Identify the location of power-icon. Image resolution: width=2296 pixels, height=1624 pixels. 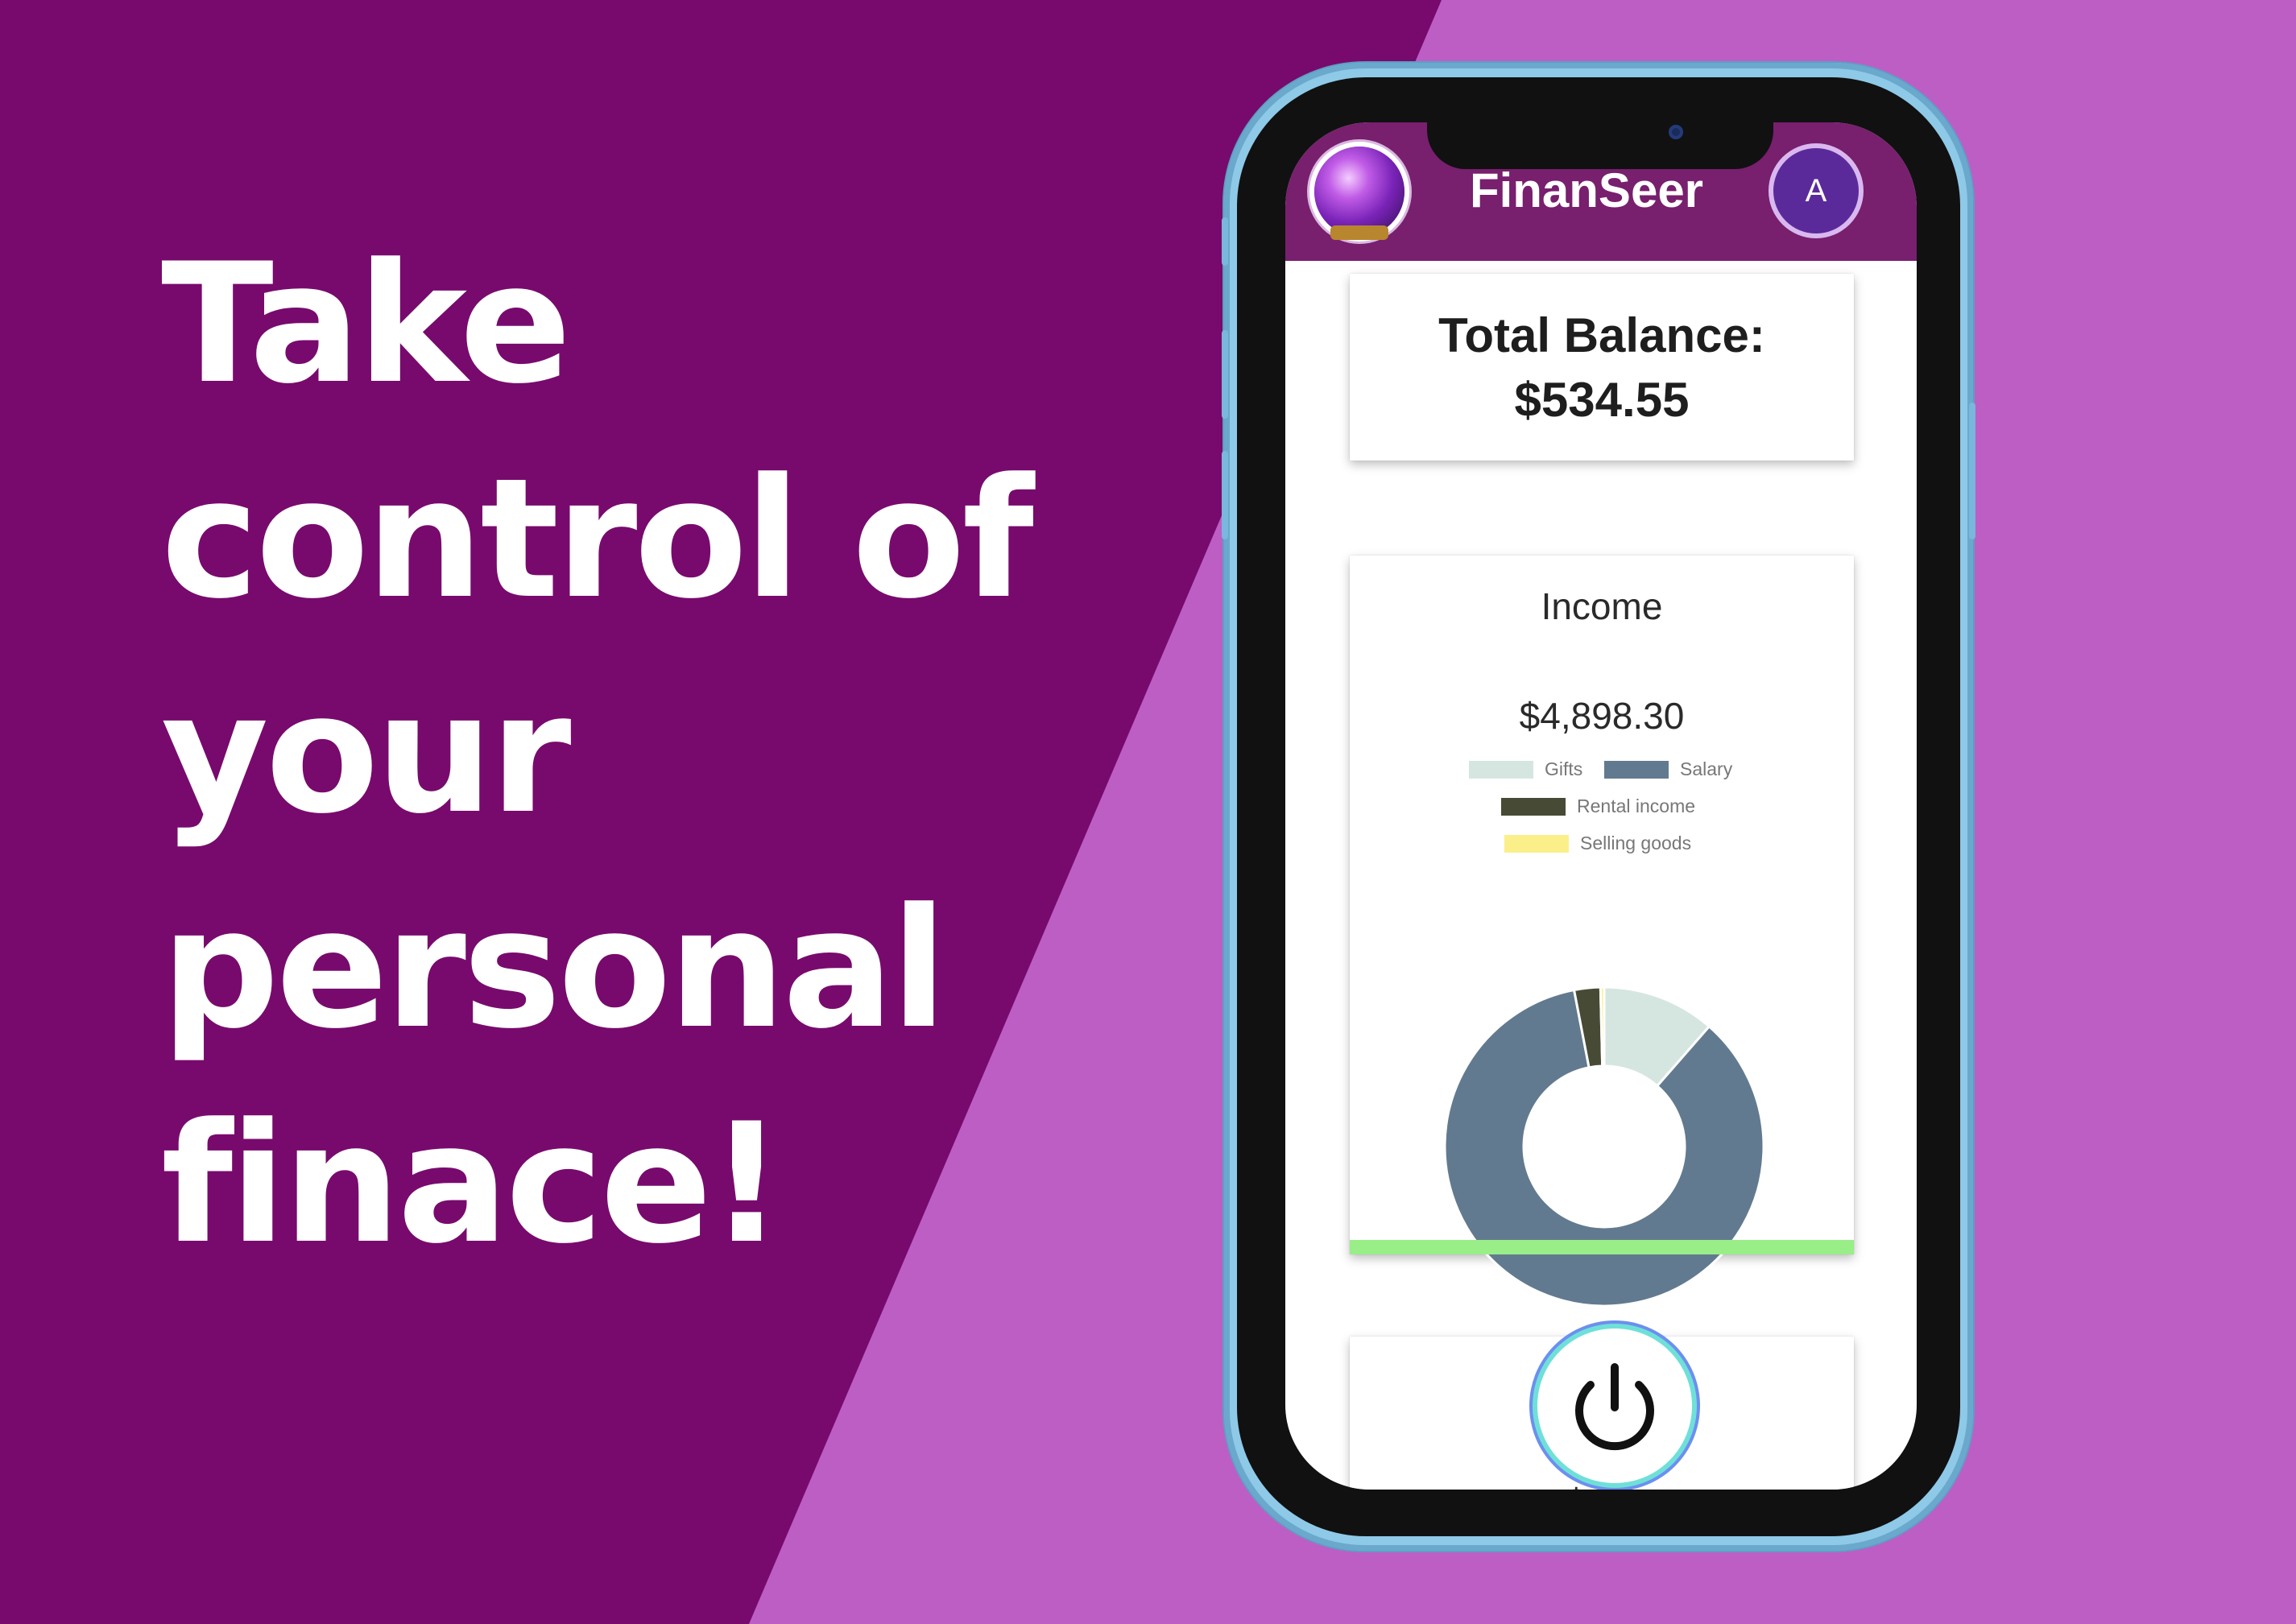
(1614, 1407).